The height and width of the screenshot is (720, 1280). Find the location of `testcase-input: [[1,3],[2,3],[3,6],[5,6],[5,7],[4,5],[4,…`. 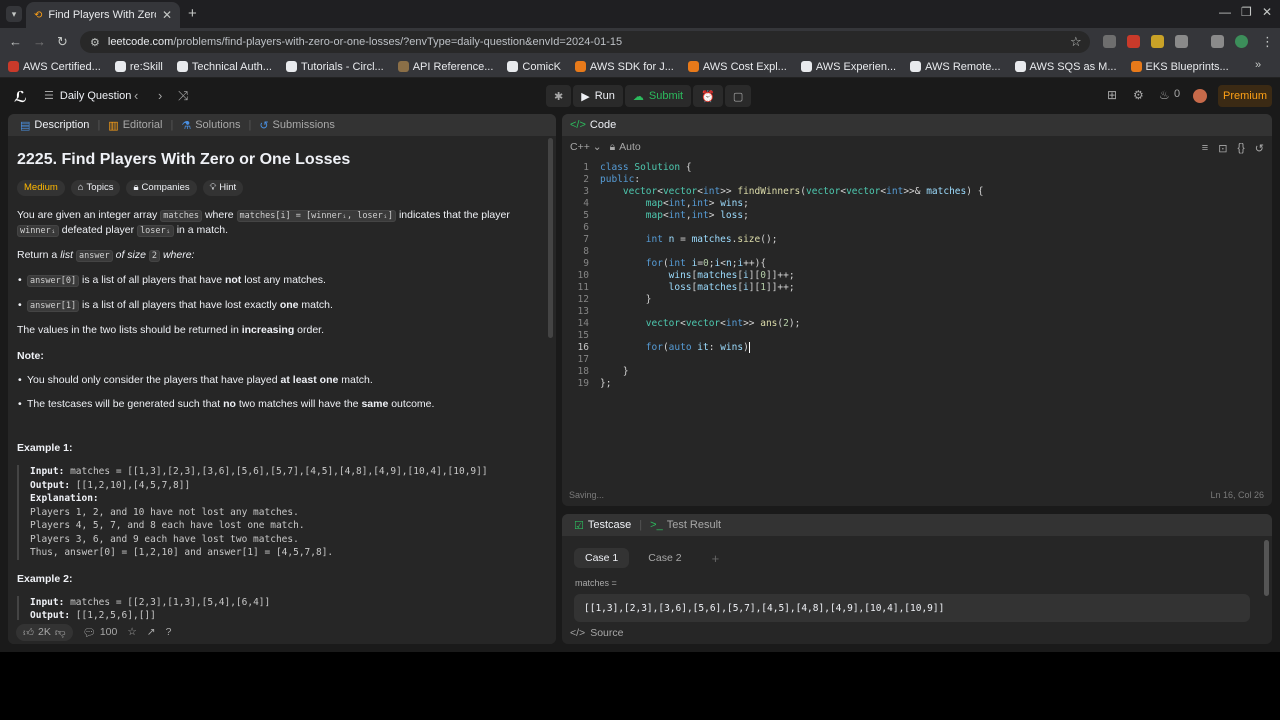

testcase-input: [[1,3],[2,3],[3,6],[5,6],[5,7],[4,5],[4,… is located at coordinates (912, 608).